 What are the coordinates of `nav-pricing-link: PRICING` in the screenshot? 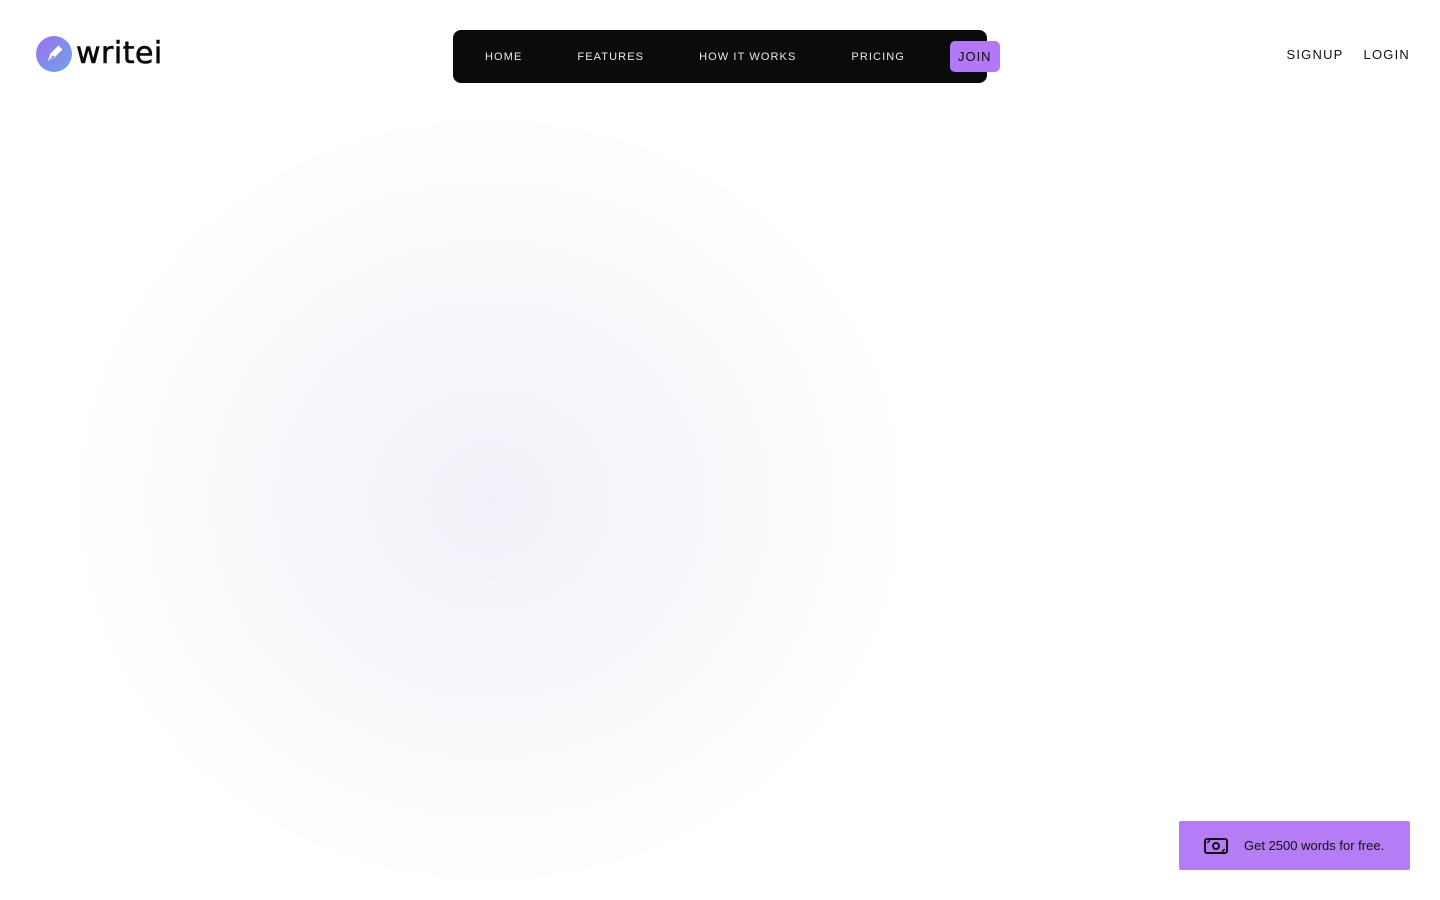 It's located at (878, 57).